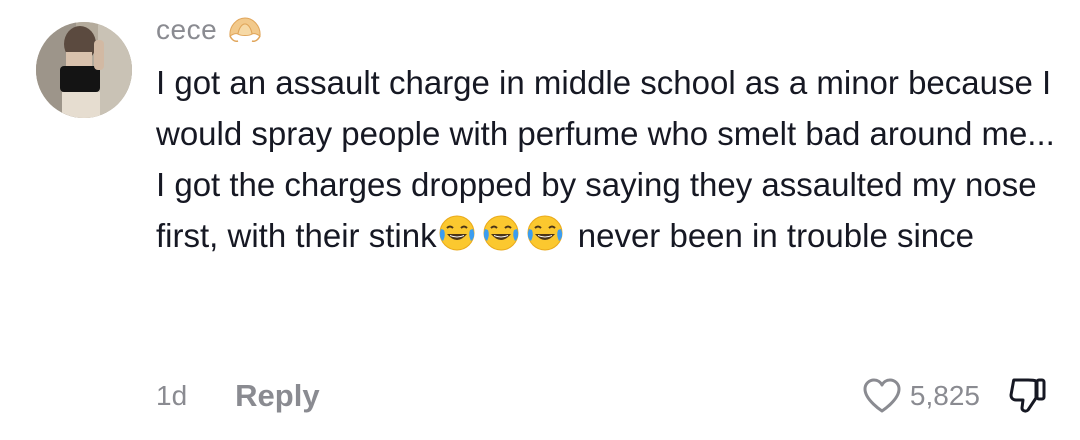 This screenshot has height=440, width=1080. I want to click on like-button: 5,825, so click(935, 396).